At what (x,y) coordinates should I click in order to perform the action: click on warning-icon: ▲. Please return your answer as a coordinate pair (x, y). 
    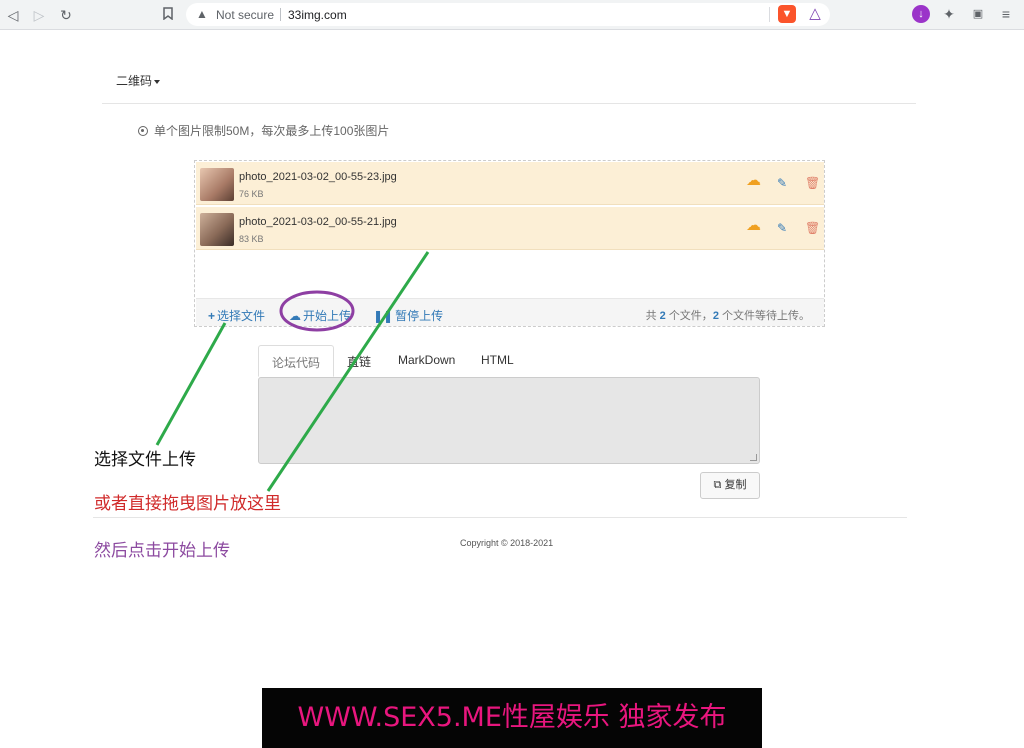
    Looking at the image, I should click on (202, 14).